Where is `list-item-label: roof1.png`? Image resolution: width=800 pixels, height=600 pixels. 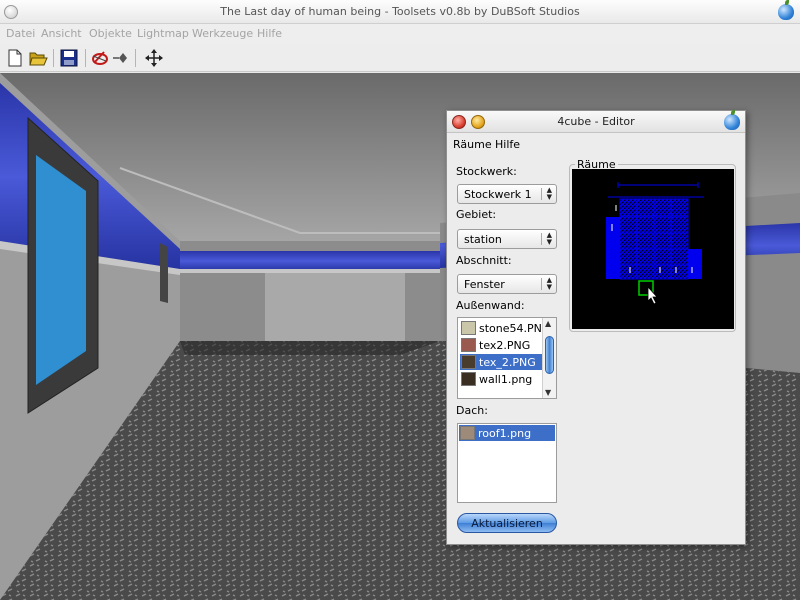 list-item-label: roof1.png is located at coordinates (505, 433).